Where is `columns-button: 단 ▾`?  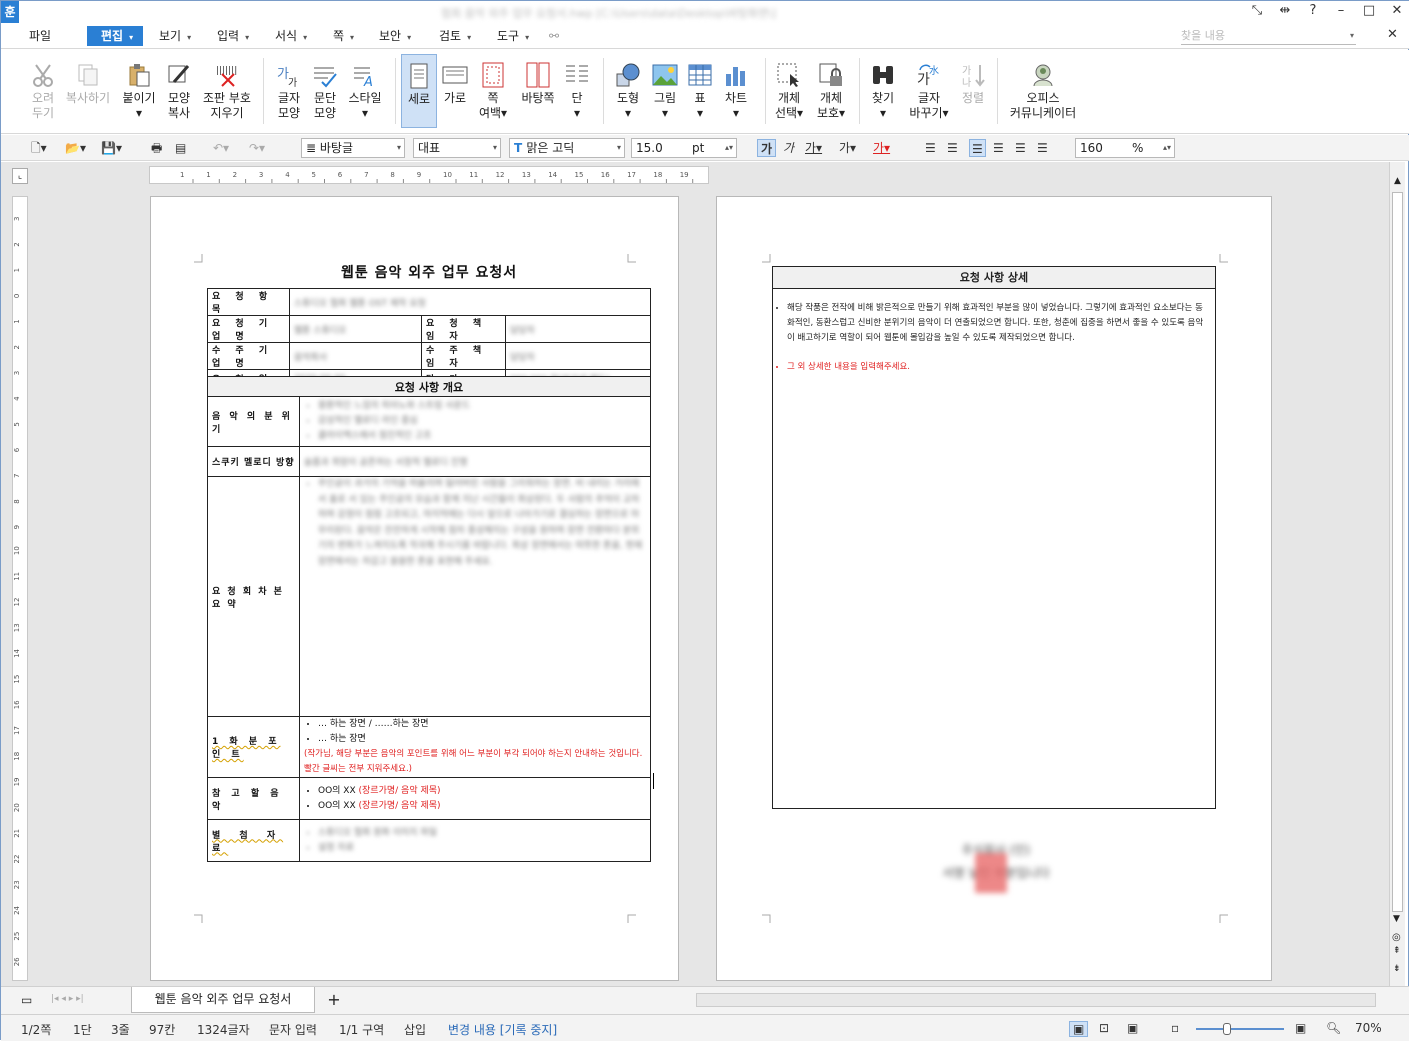
columns-button: 단 ▾ is located at coordinates (577, 92).